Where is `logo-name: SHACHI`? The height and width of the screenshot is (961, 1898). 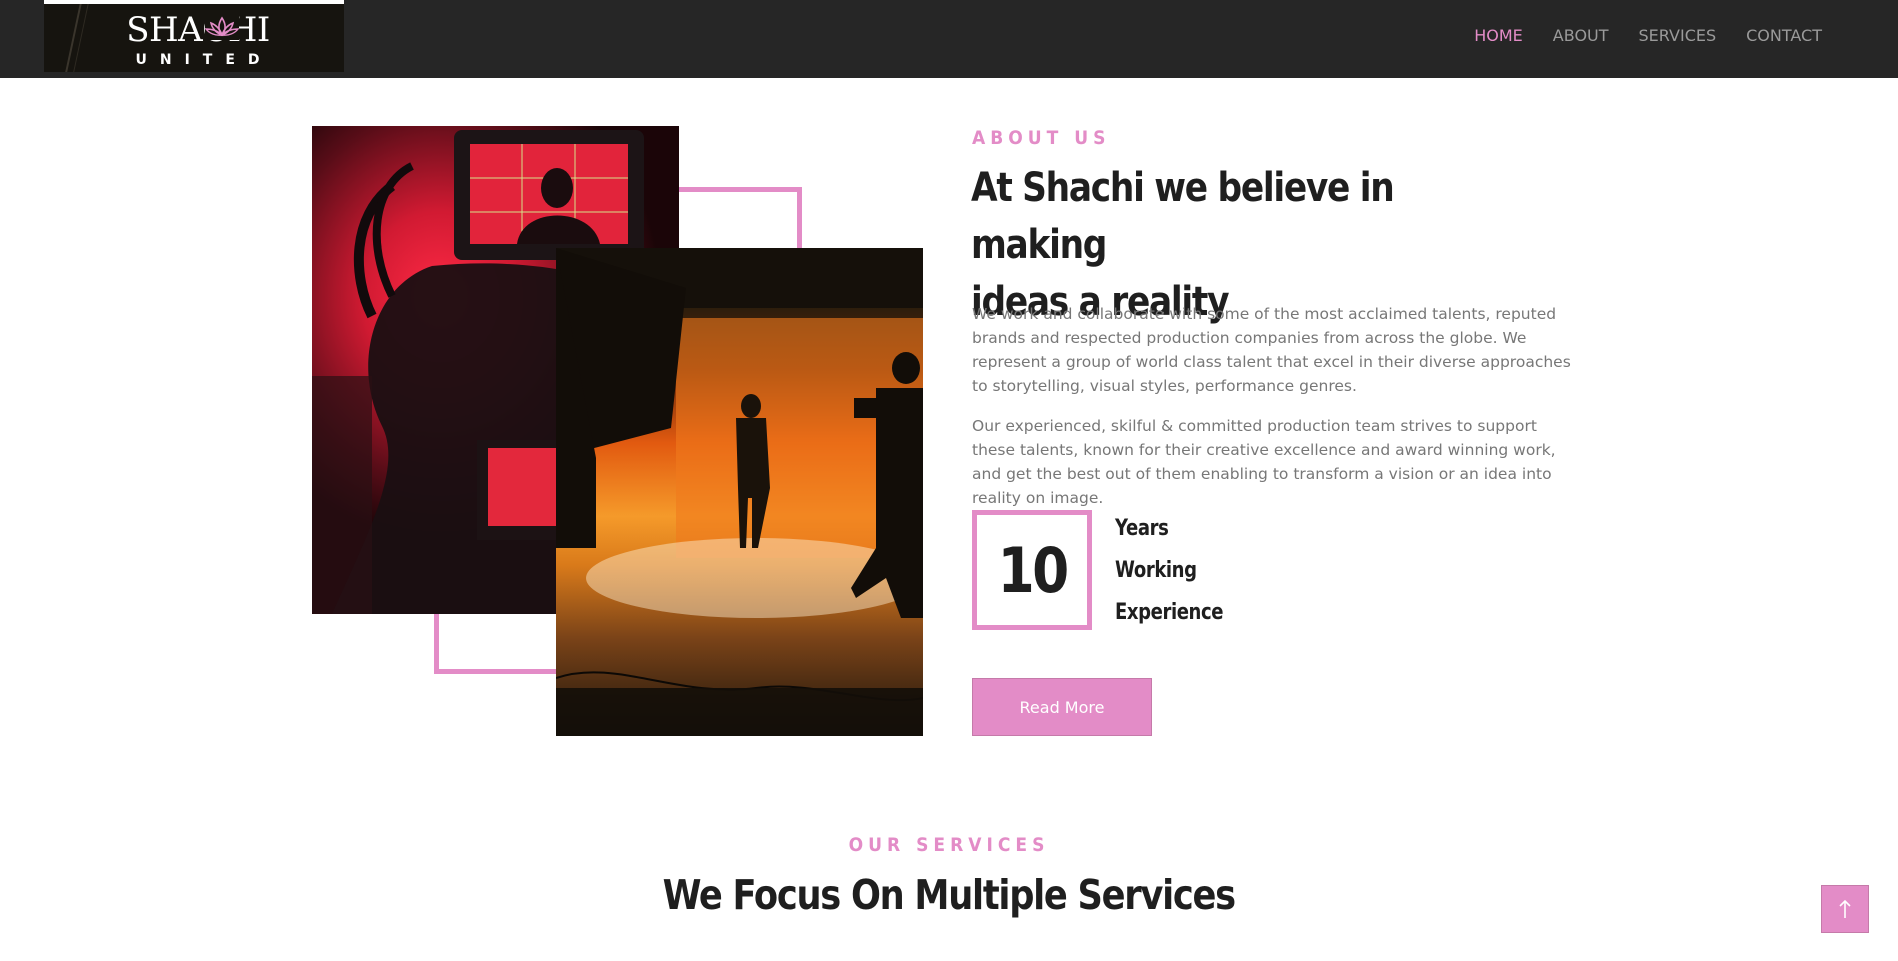
logo-name: SHACHI is located at coordinates (198, 30).